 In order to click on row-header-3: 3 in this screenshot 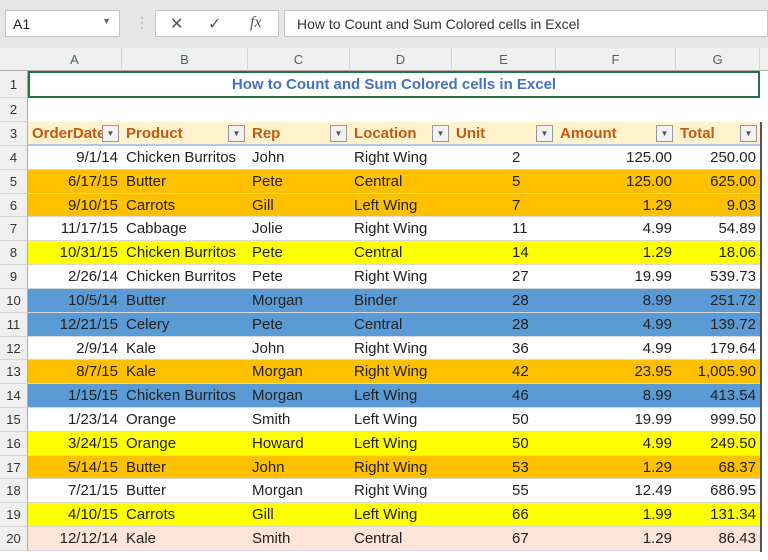, I will do `click(14, 134)`.